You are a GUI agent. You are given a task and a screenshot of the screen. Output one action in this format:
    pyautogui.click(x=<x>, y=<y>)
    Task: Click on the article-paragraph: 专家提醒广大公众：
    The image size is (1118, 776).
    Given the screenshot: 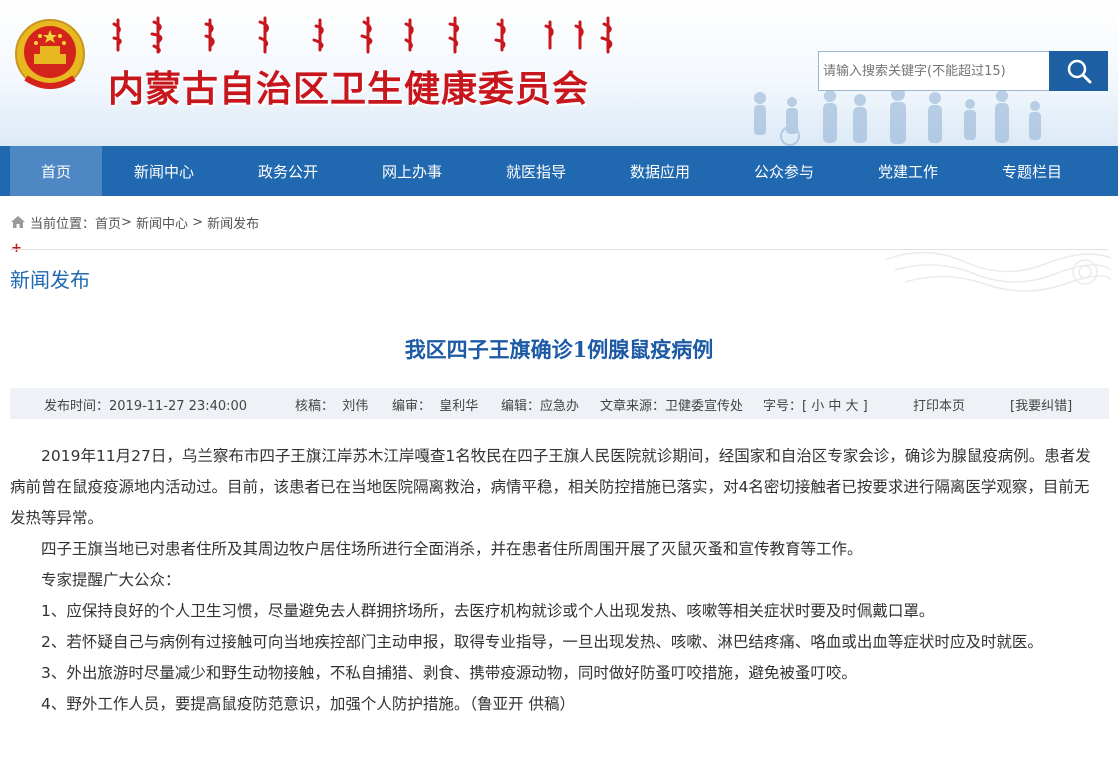 What is the action you would take?
    pyautogui.click(x=111, y=580)
    